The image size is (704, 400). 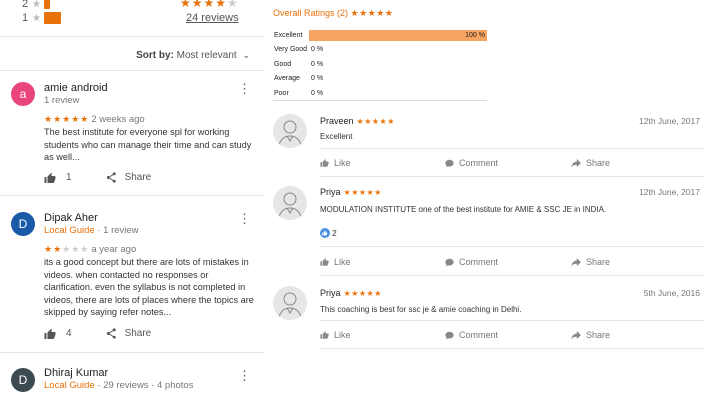 I want to click on overall-ratings-title: Overall Ratings (2) ★★★★★, so click(x=333, y=13).